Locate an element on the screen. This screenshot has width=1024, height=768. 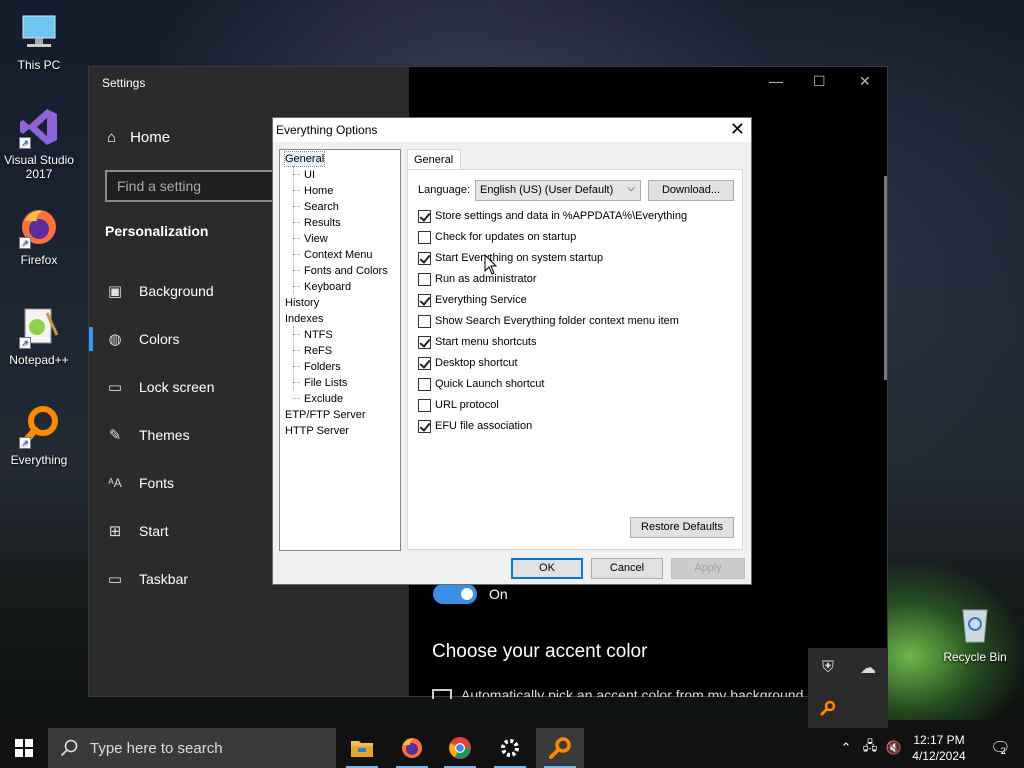
restore-defaults-button: Restore Defaults is located at coordinates (682, 527).